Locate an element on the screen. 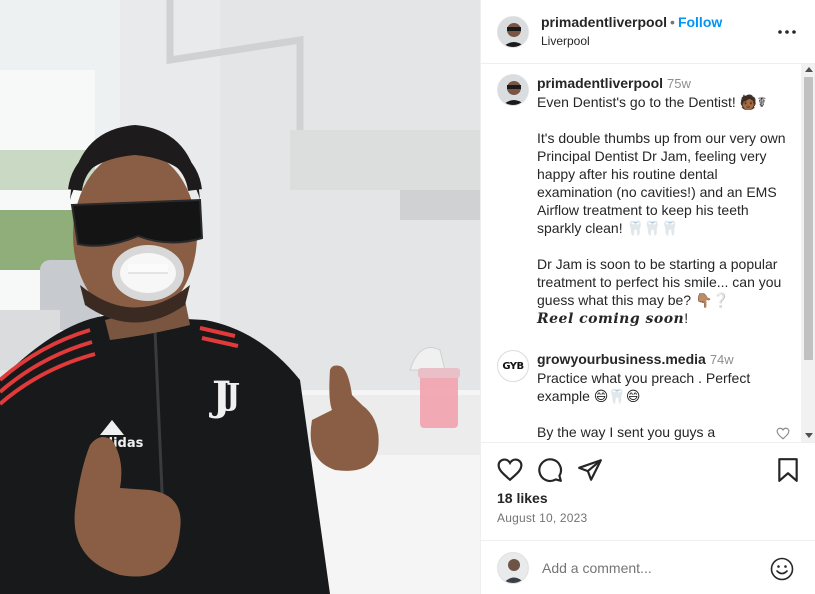  emoji-smiley-icon is located at coordinates (782, 570).